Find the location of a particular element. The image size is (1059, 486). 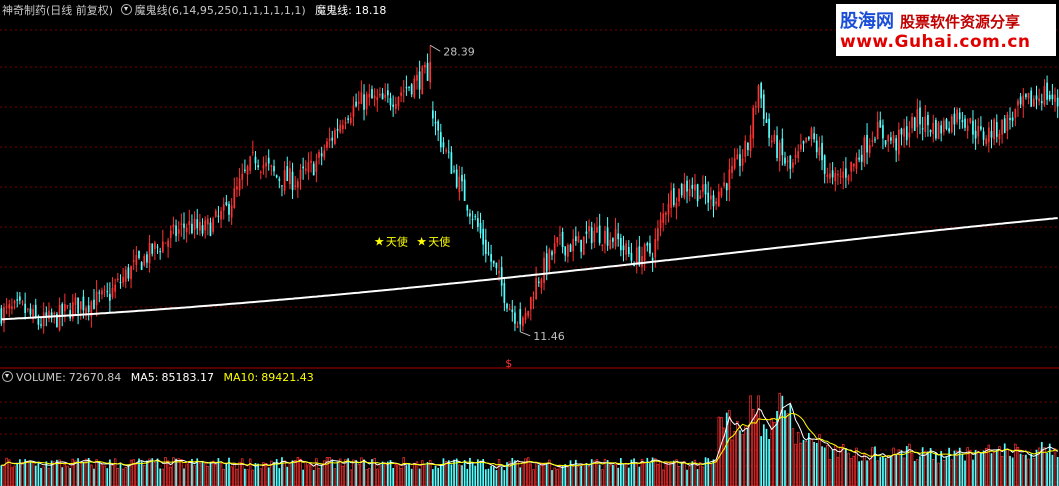

ma10-value: 89421.43 is located at coordinates (287, 377).